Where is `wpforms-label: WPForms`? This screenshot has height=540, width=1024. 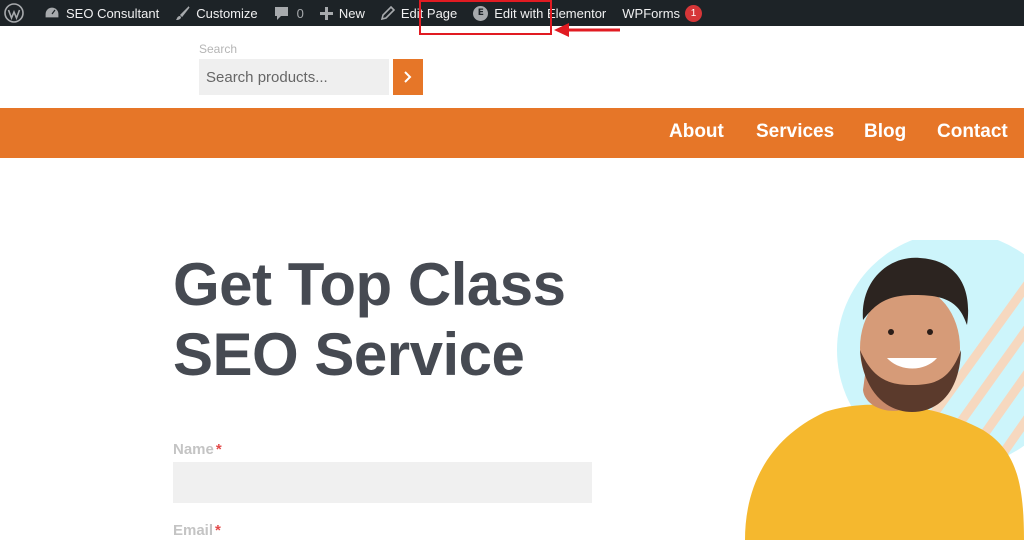 wpforms-label: WPForms is located at coordinates (651, 13).